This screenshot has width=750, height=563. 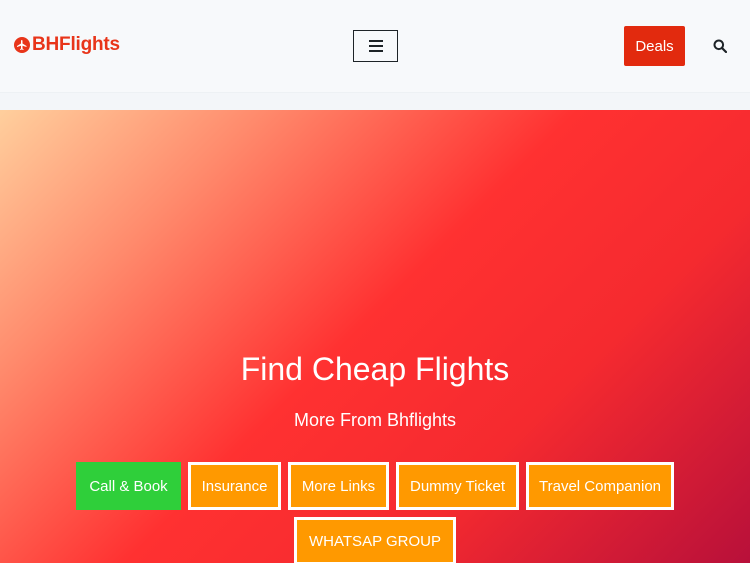 What do you see at coordinates (375, 369) in the screenshot?
I see `hero-title: Find Cheap Flights` at bounding box center [375, 369].